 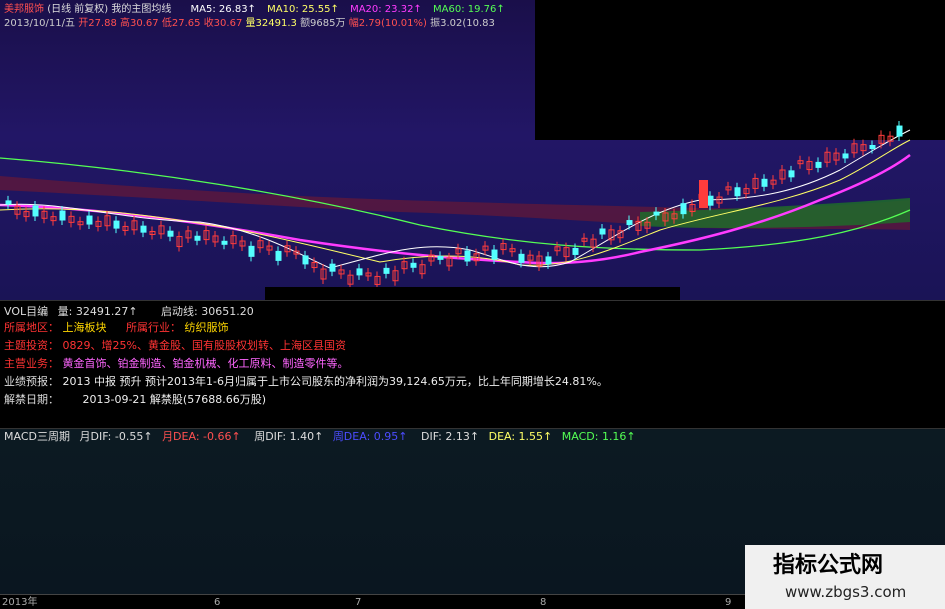 I want to click on vol-start-line: 启动线: 30651.20, so click(x=207, y=311).